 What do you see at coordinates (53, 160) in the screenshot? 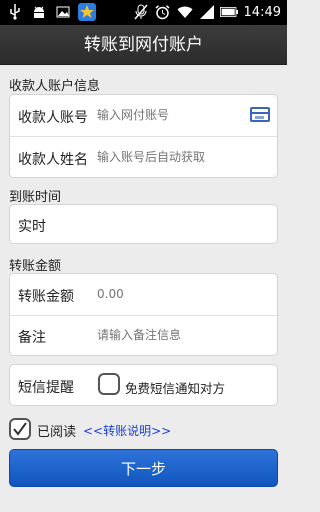
I see `payee-name-label: 收款人姓名` at bounding box center [53, 160].